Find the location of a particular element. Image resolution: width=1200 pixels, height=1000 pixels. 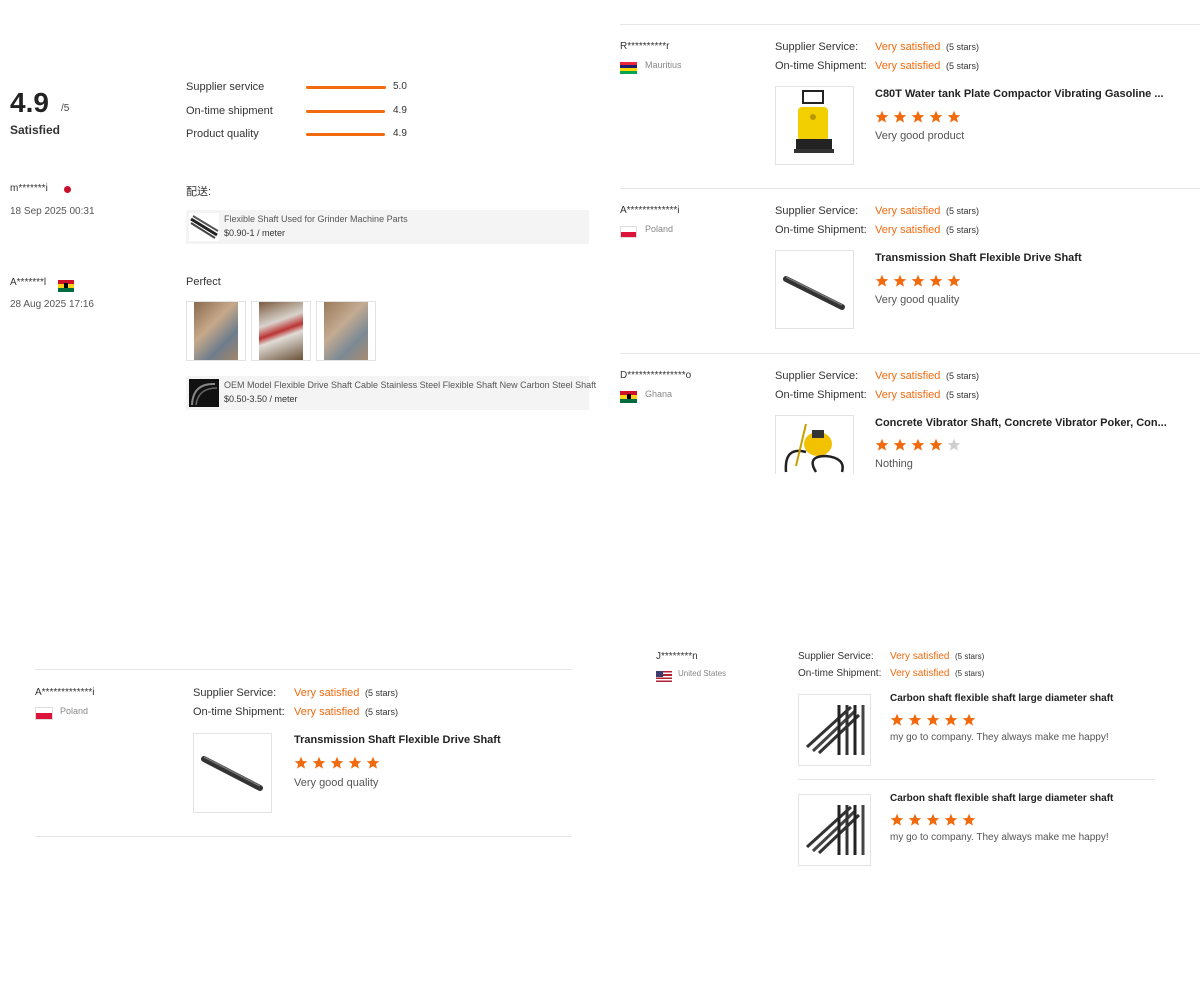

plate-compactor-image is located at coordinates (814, 121).